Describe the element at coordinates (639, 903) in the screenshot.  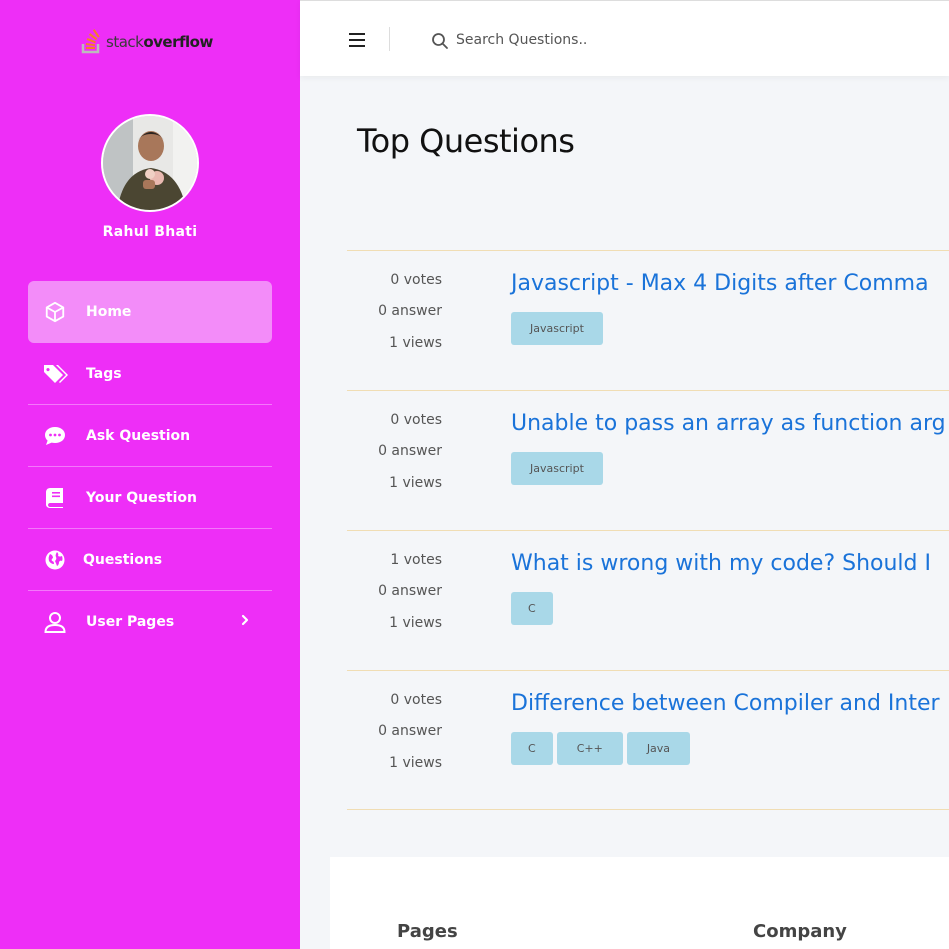
I see `footer: Pages Company` at that location.